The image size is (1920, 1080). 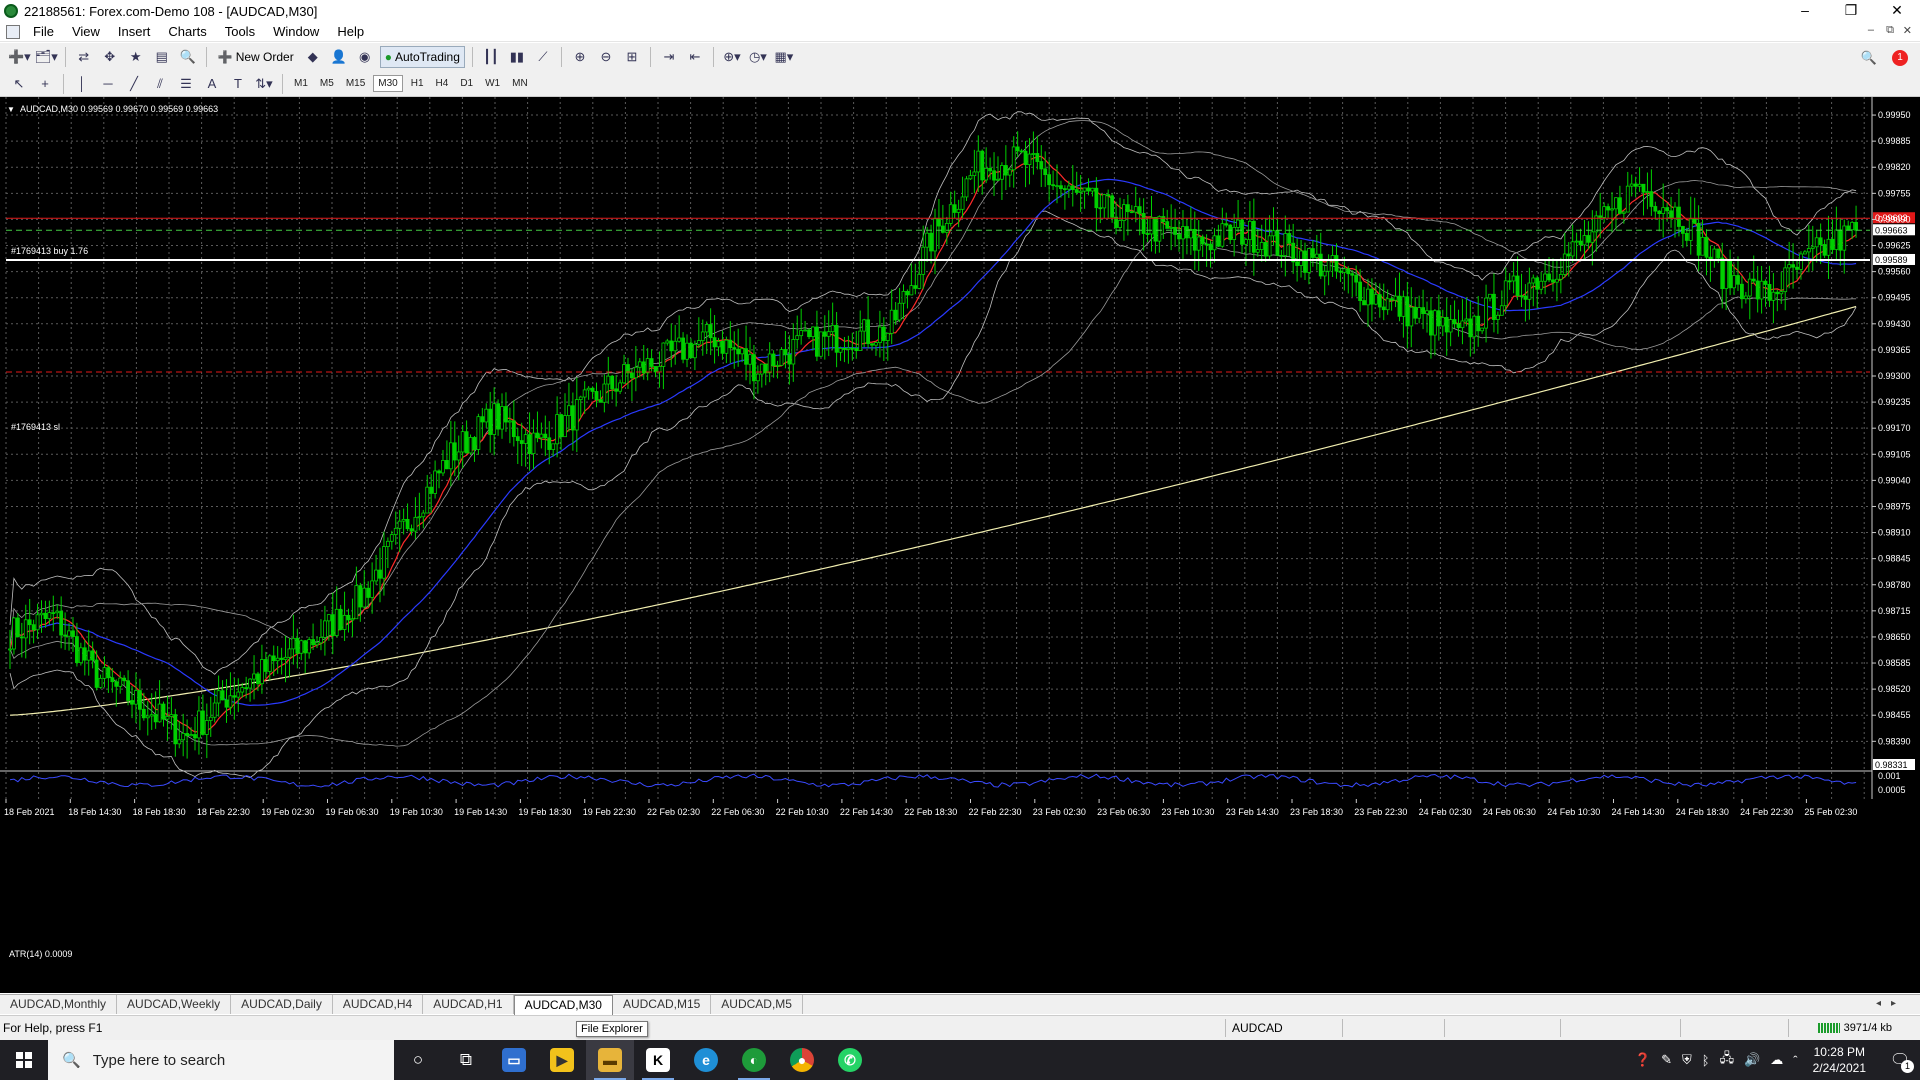 I want to click on bluetooth-icon: ᛒ, so click(x=1706, y=1060).